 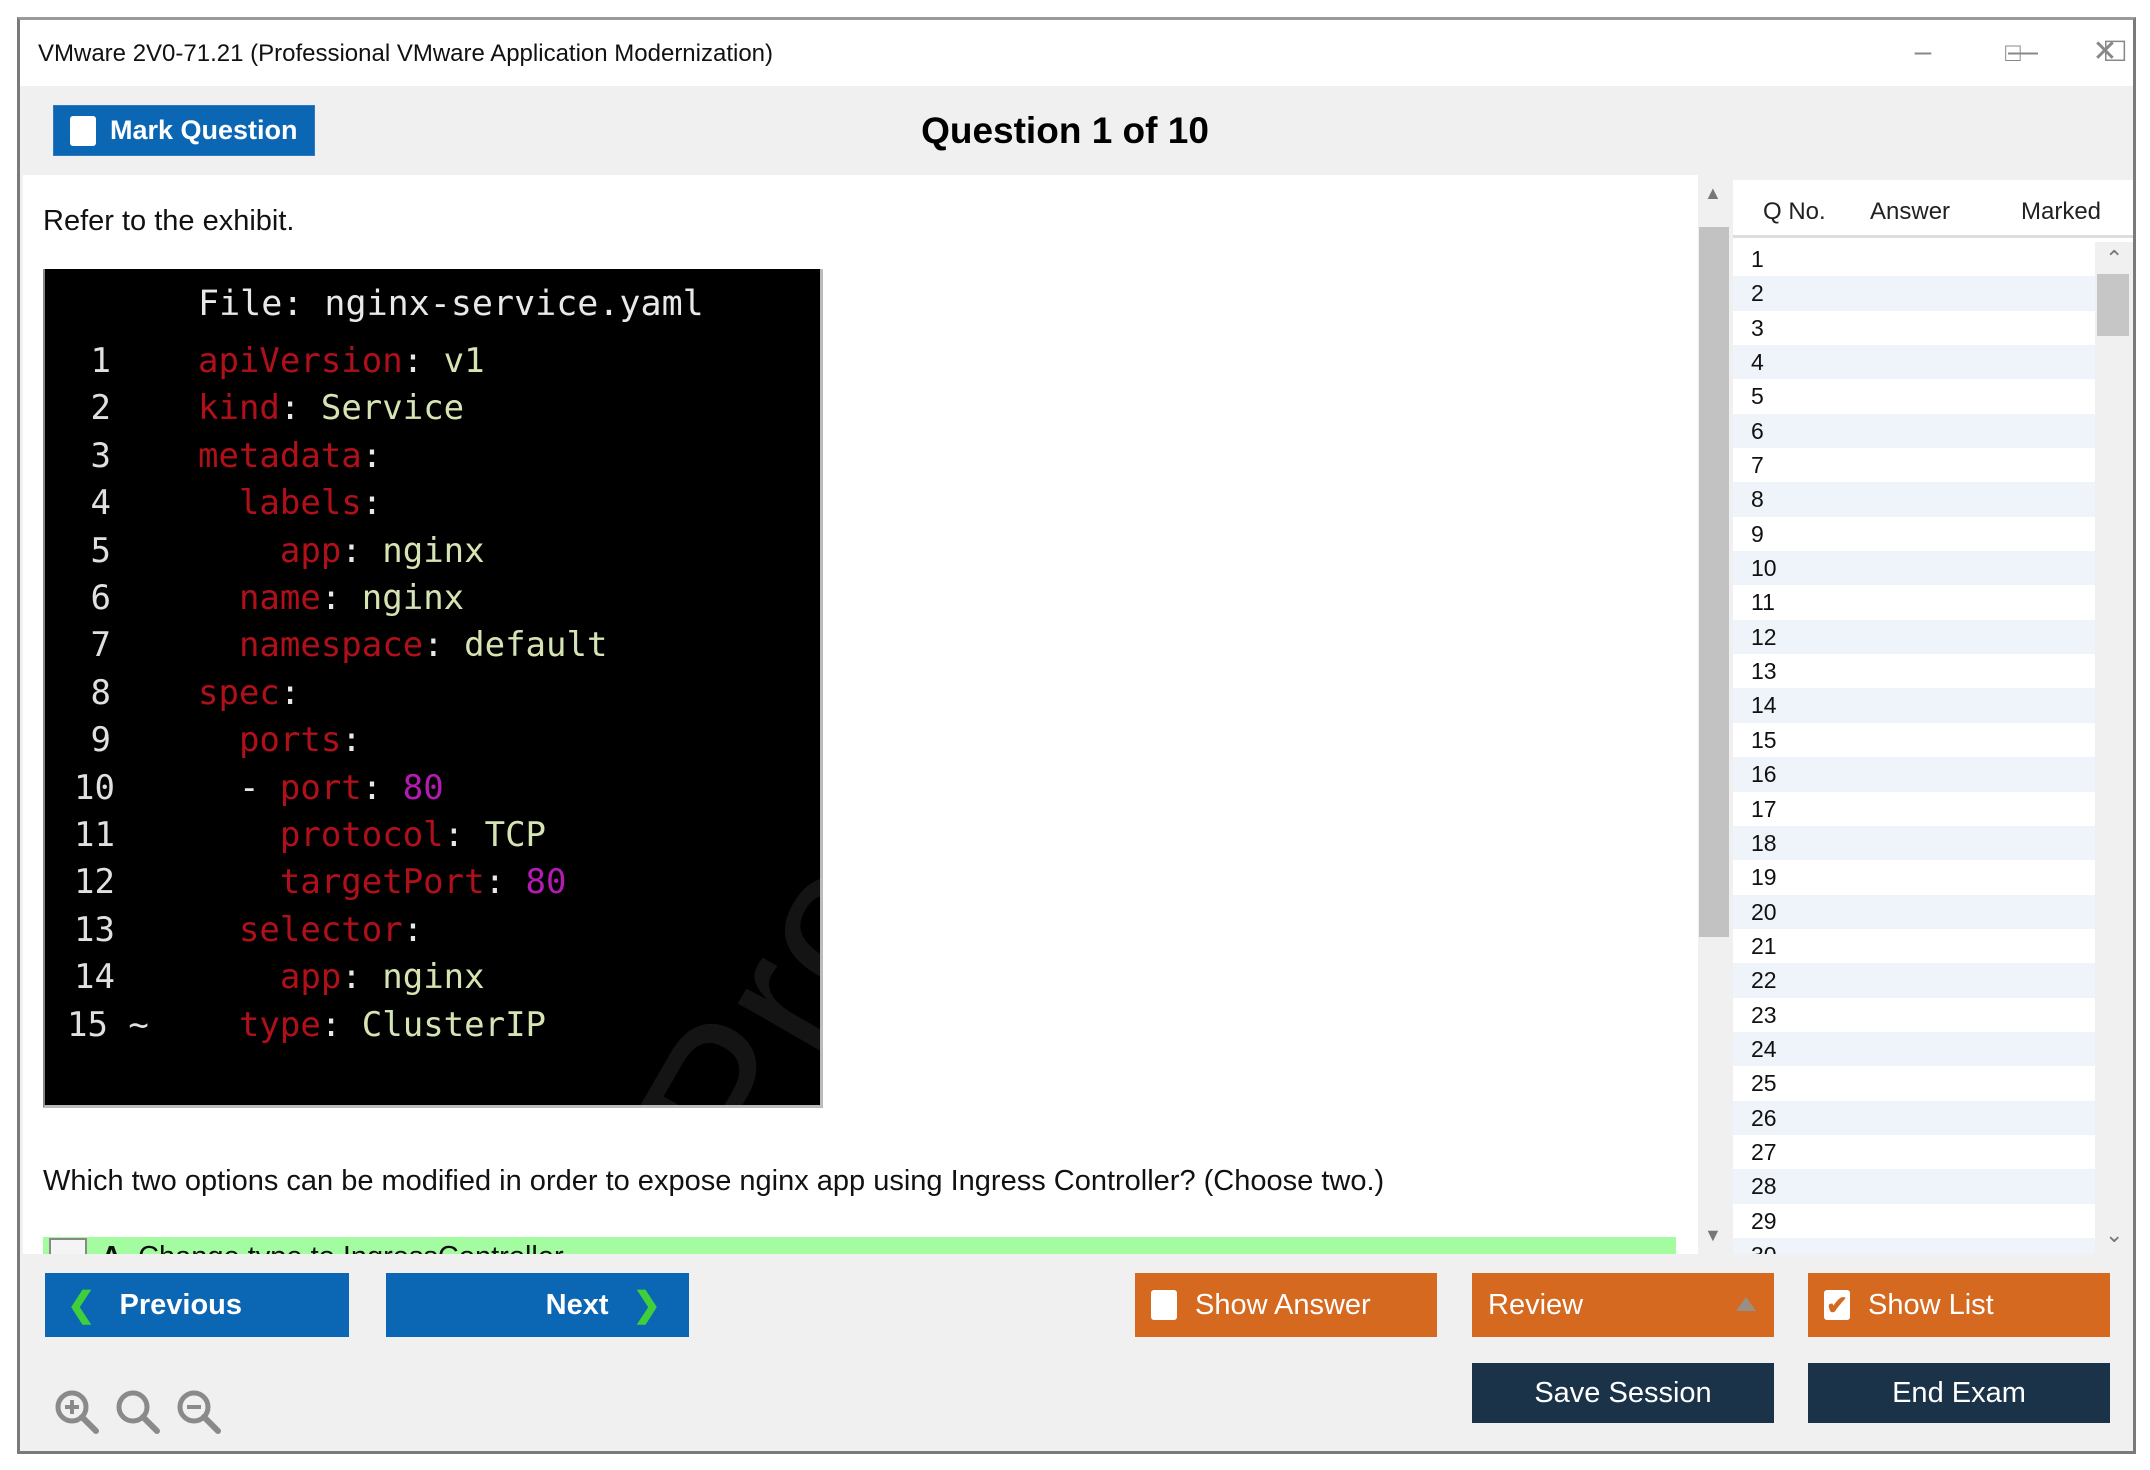 What do you see at coordinates (1713, 193) in the screenshot?
I see `scroll-up-icon: ▲` at bounding box center [1713, 193].